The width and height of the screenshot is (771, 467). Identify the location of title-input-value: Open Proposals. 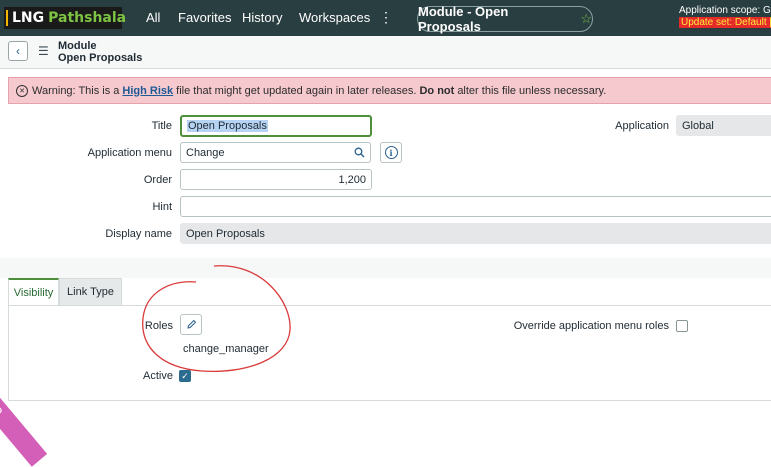
(227, 126).